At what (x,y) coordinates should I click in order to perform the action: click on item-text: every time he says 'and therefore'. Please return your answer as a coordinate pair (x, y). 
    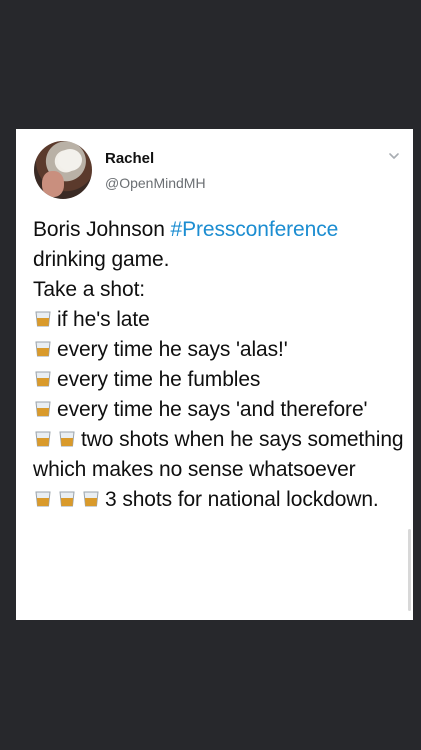
    Looking at the image, I should click on (212, 409).